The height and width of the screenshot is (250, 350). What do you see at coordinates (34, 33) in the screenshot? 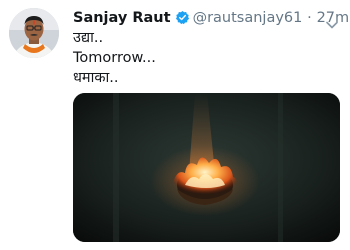
I see `avatar` at bounding box center [34, 33].